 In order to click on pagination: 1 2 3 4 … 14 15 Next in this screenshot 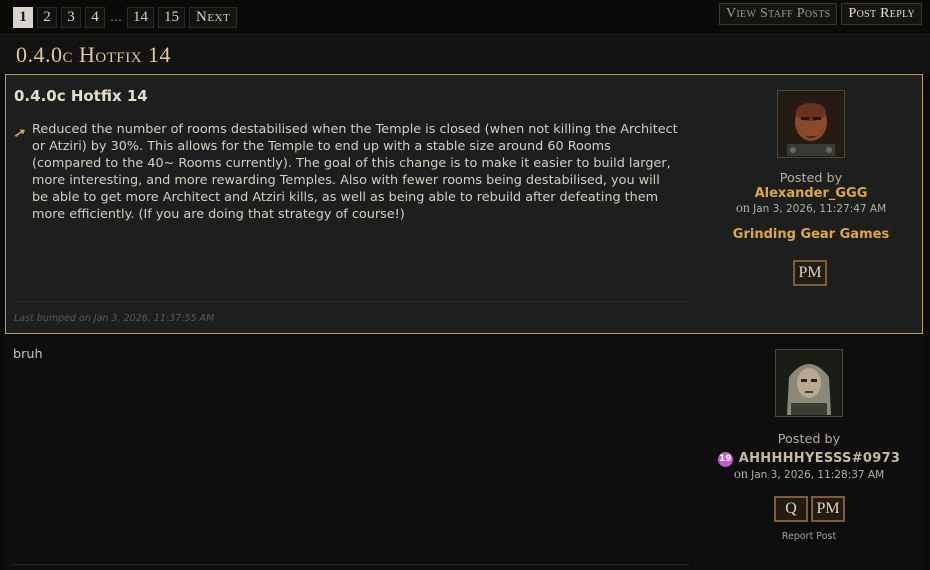, I will do `click(125, 17)`.